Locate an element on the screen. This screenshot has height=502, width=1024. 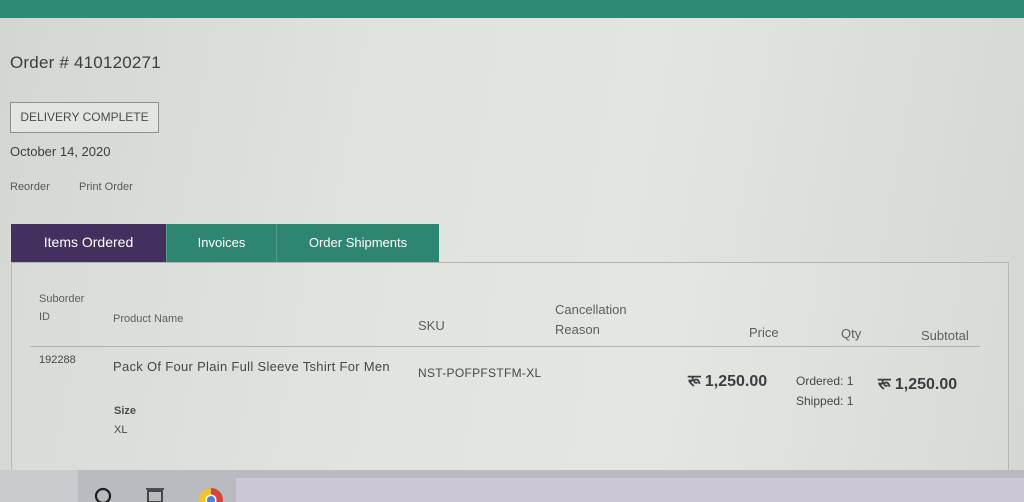
price-currency: रू is located at coordinates (694, 381).